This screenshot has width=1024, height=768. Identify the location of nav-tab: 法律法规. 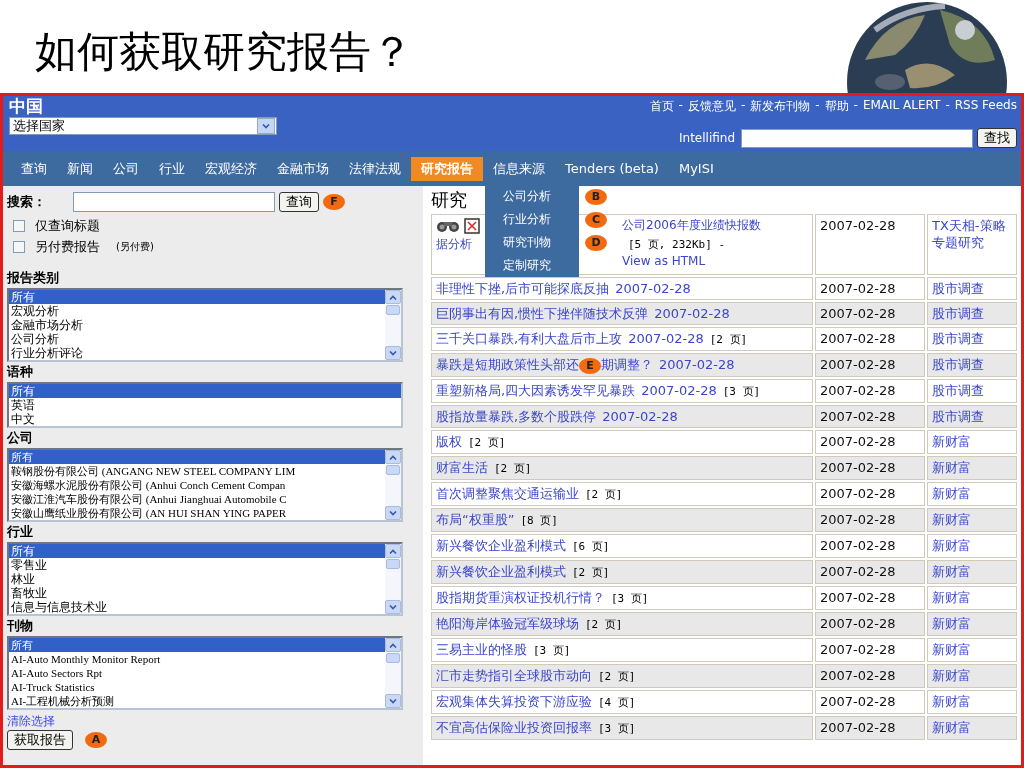
(375, 168).